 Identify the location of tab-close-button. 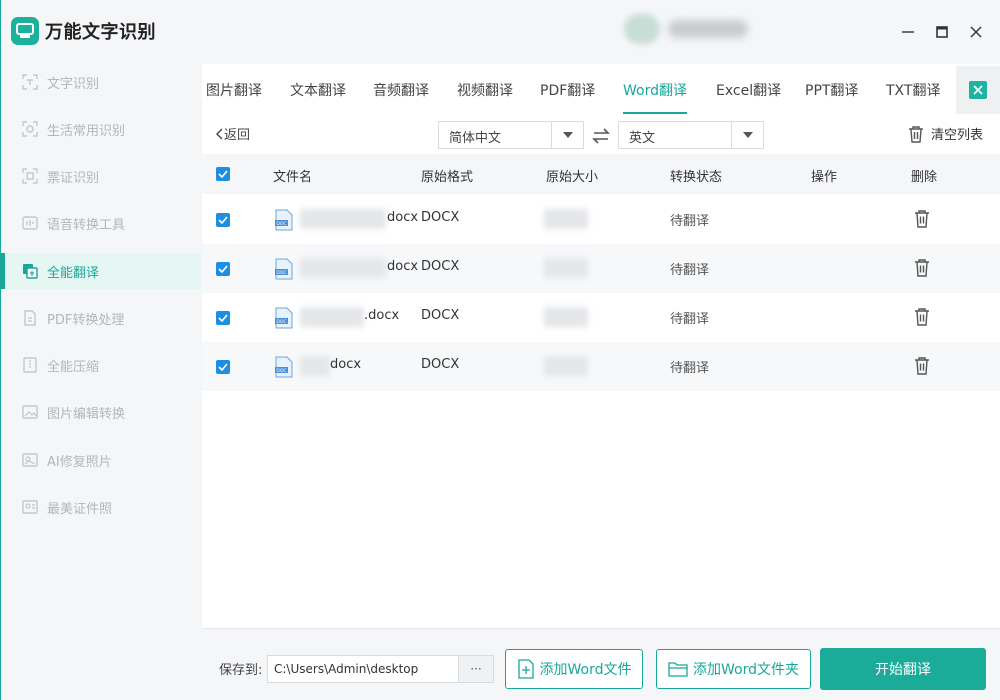
(978, 90).